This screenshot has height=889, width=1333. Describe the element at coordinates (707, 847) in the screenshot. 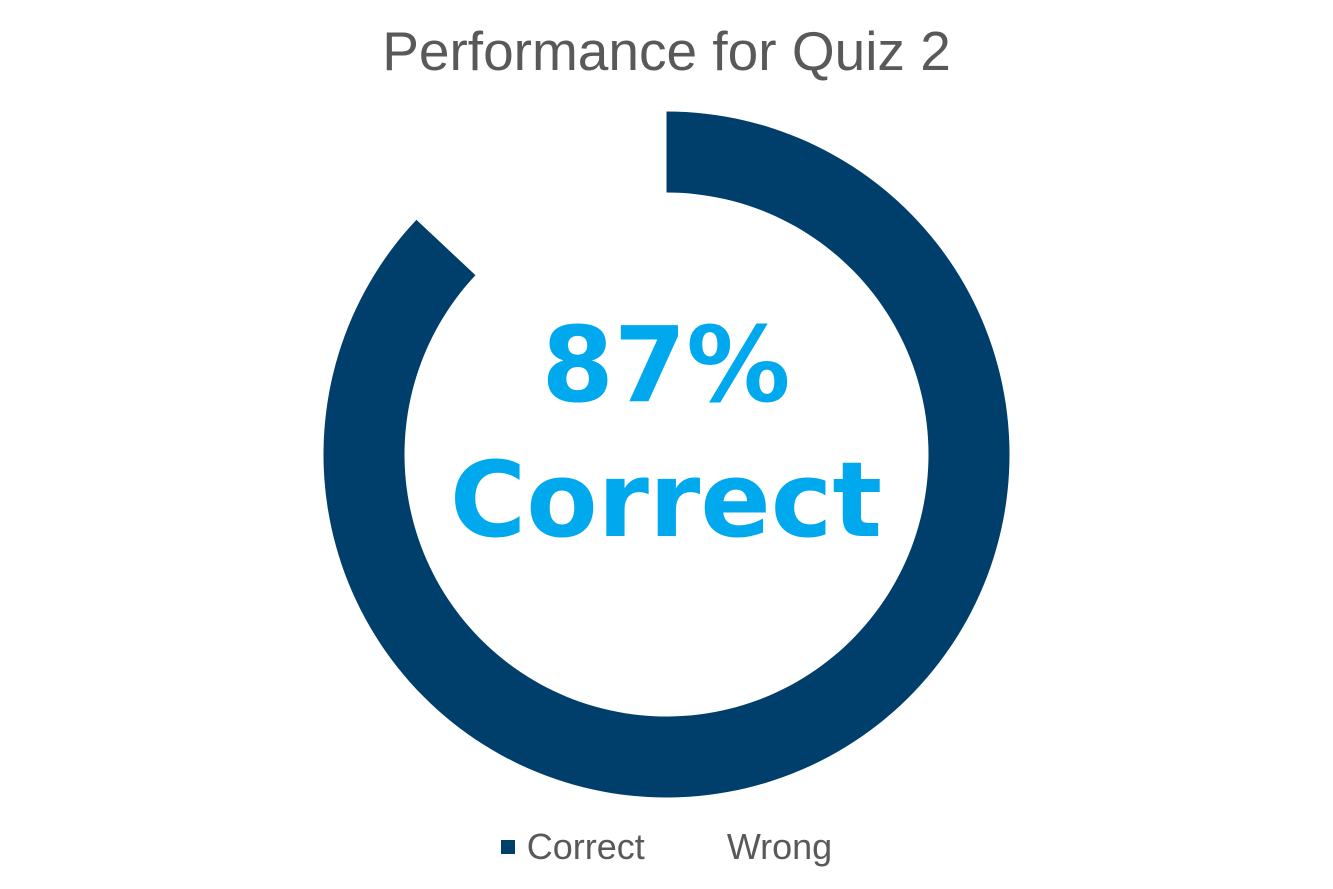

I see `legend-swatch-wrong` at that location.